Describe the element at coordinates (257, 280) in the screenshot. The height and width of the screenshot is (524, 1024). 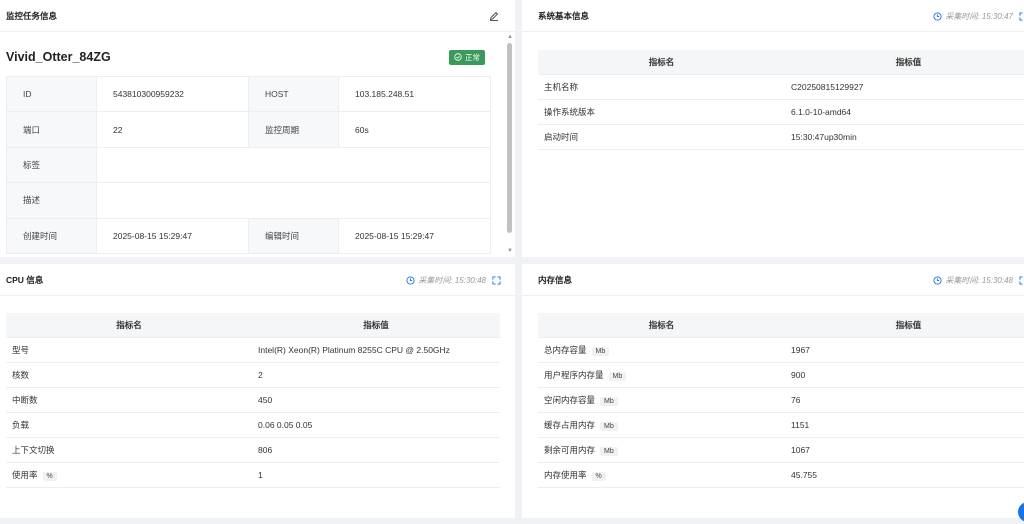
I see `cpu-info-header: CPU 信息 采集时间: 15:30:48` at that location.